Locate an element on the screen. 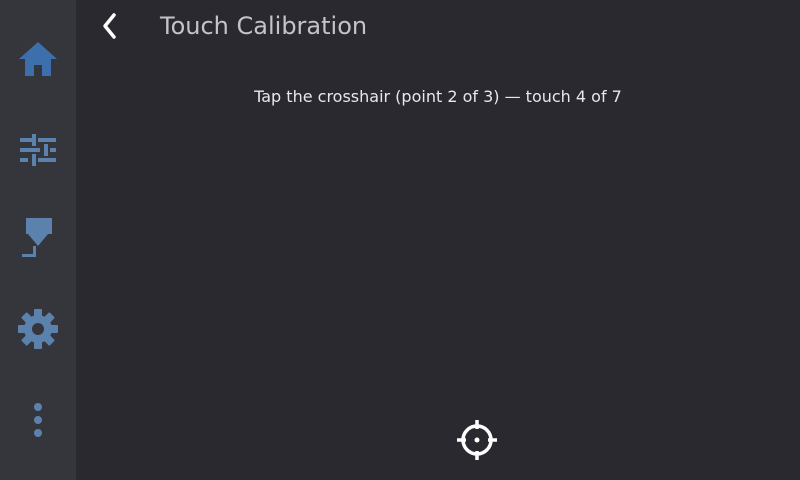 Image resolution: width=800 pixels, height=480 pixels. gear-icon is located at coordinates (38, 329).